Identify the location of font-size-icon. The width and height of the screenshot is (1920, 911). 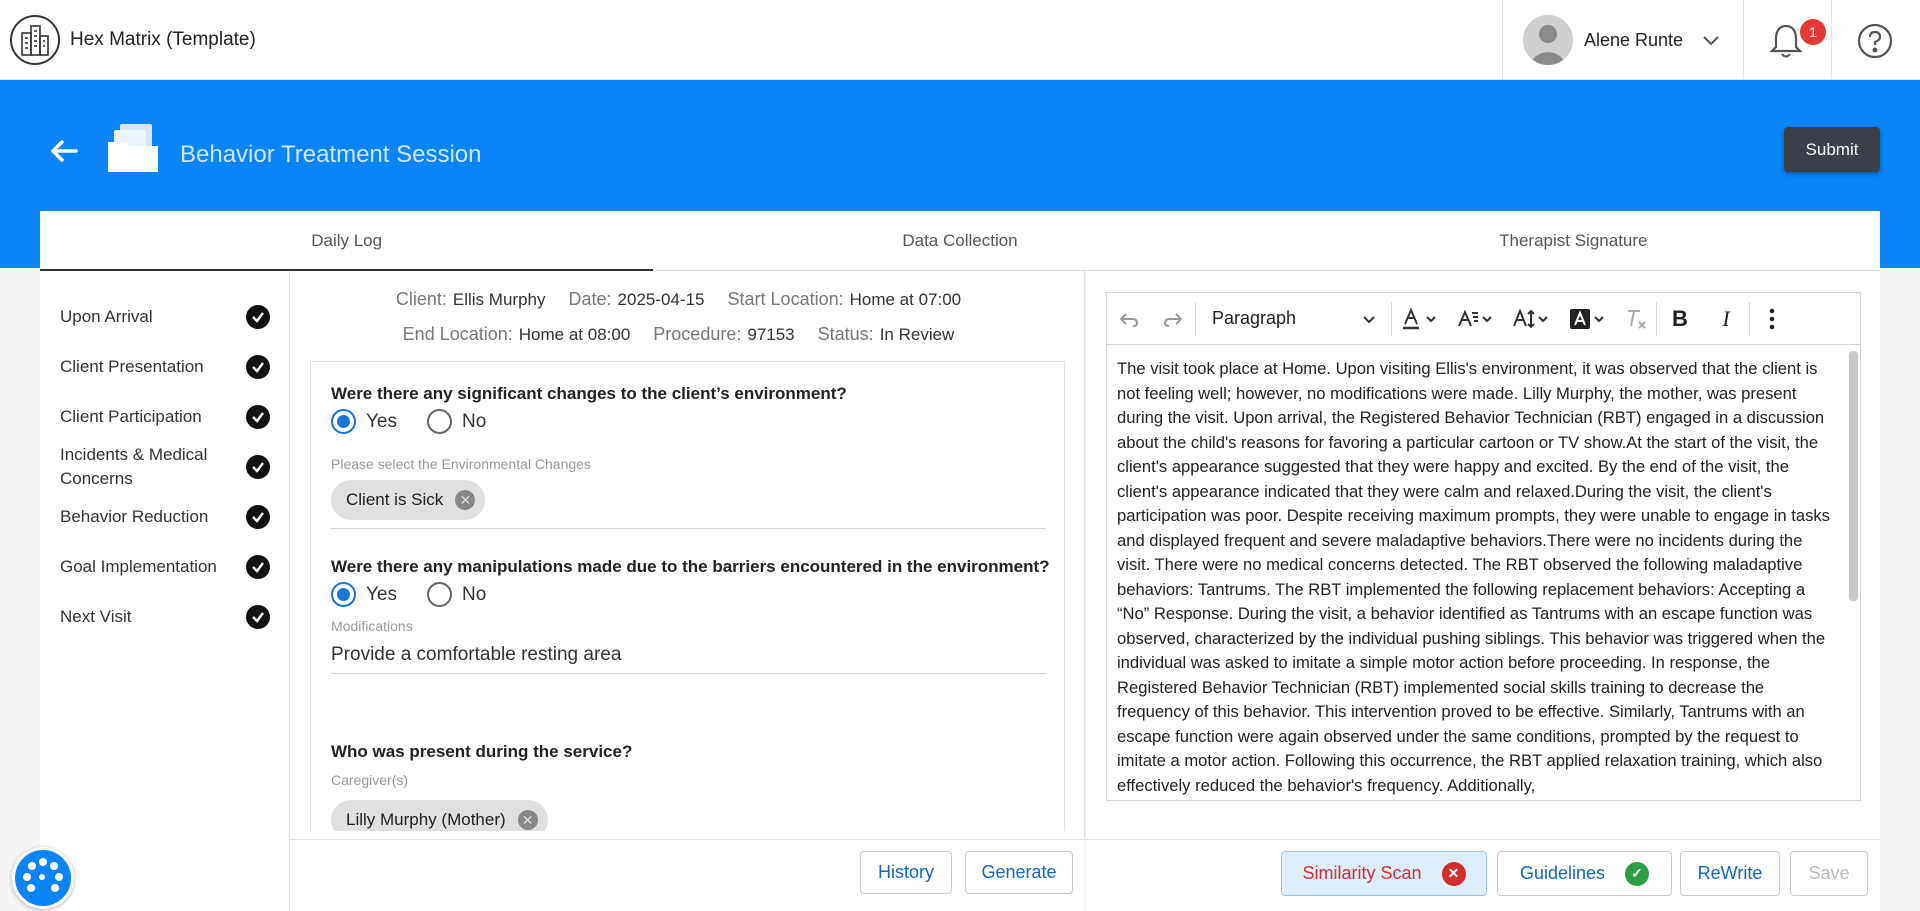
(1532, 319).